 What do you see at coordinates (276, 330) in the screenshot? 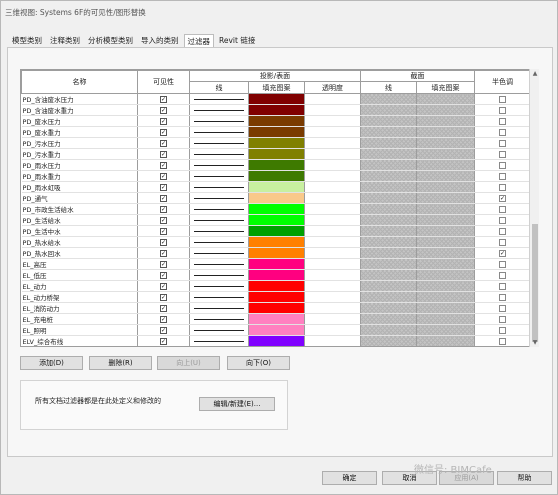
I see `table-row: EL_照明 ✓` at bounding box center [276, 330].